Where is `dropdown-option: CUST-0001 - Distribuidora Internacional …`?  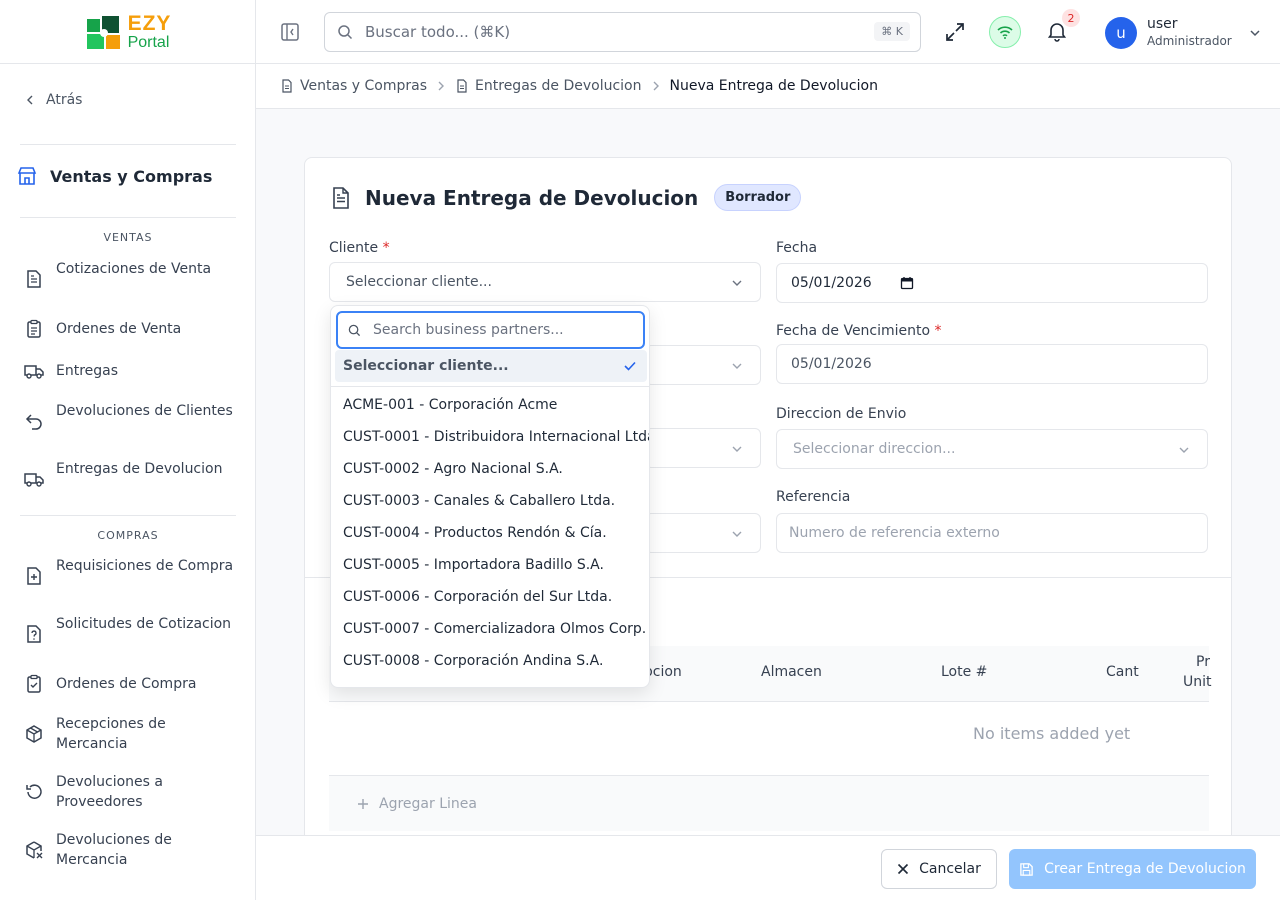
dropdown-option: CUST-0001 - Distribuidora Internacional … is located at coordinates (496, 437).